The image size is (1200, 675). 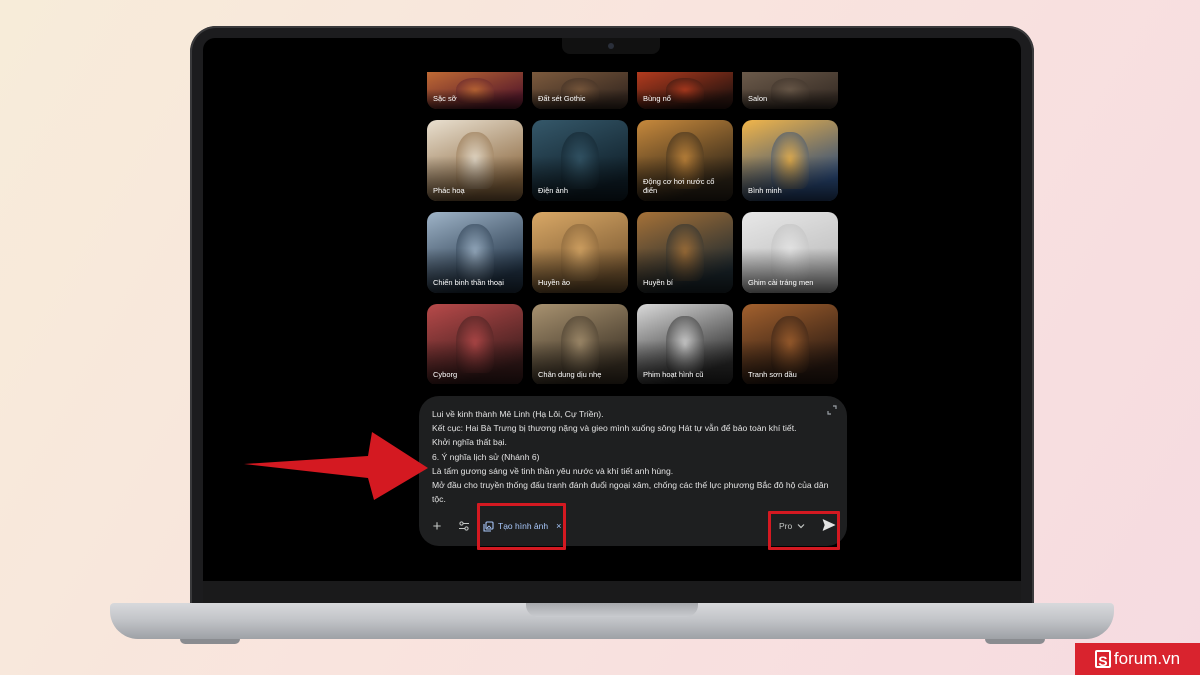 I want to click on expand-icon, so click(x=832, y=410).